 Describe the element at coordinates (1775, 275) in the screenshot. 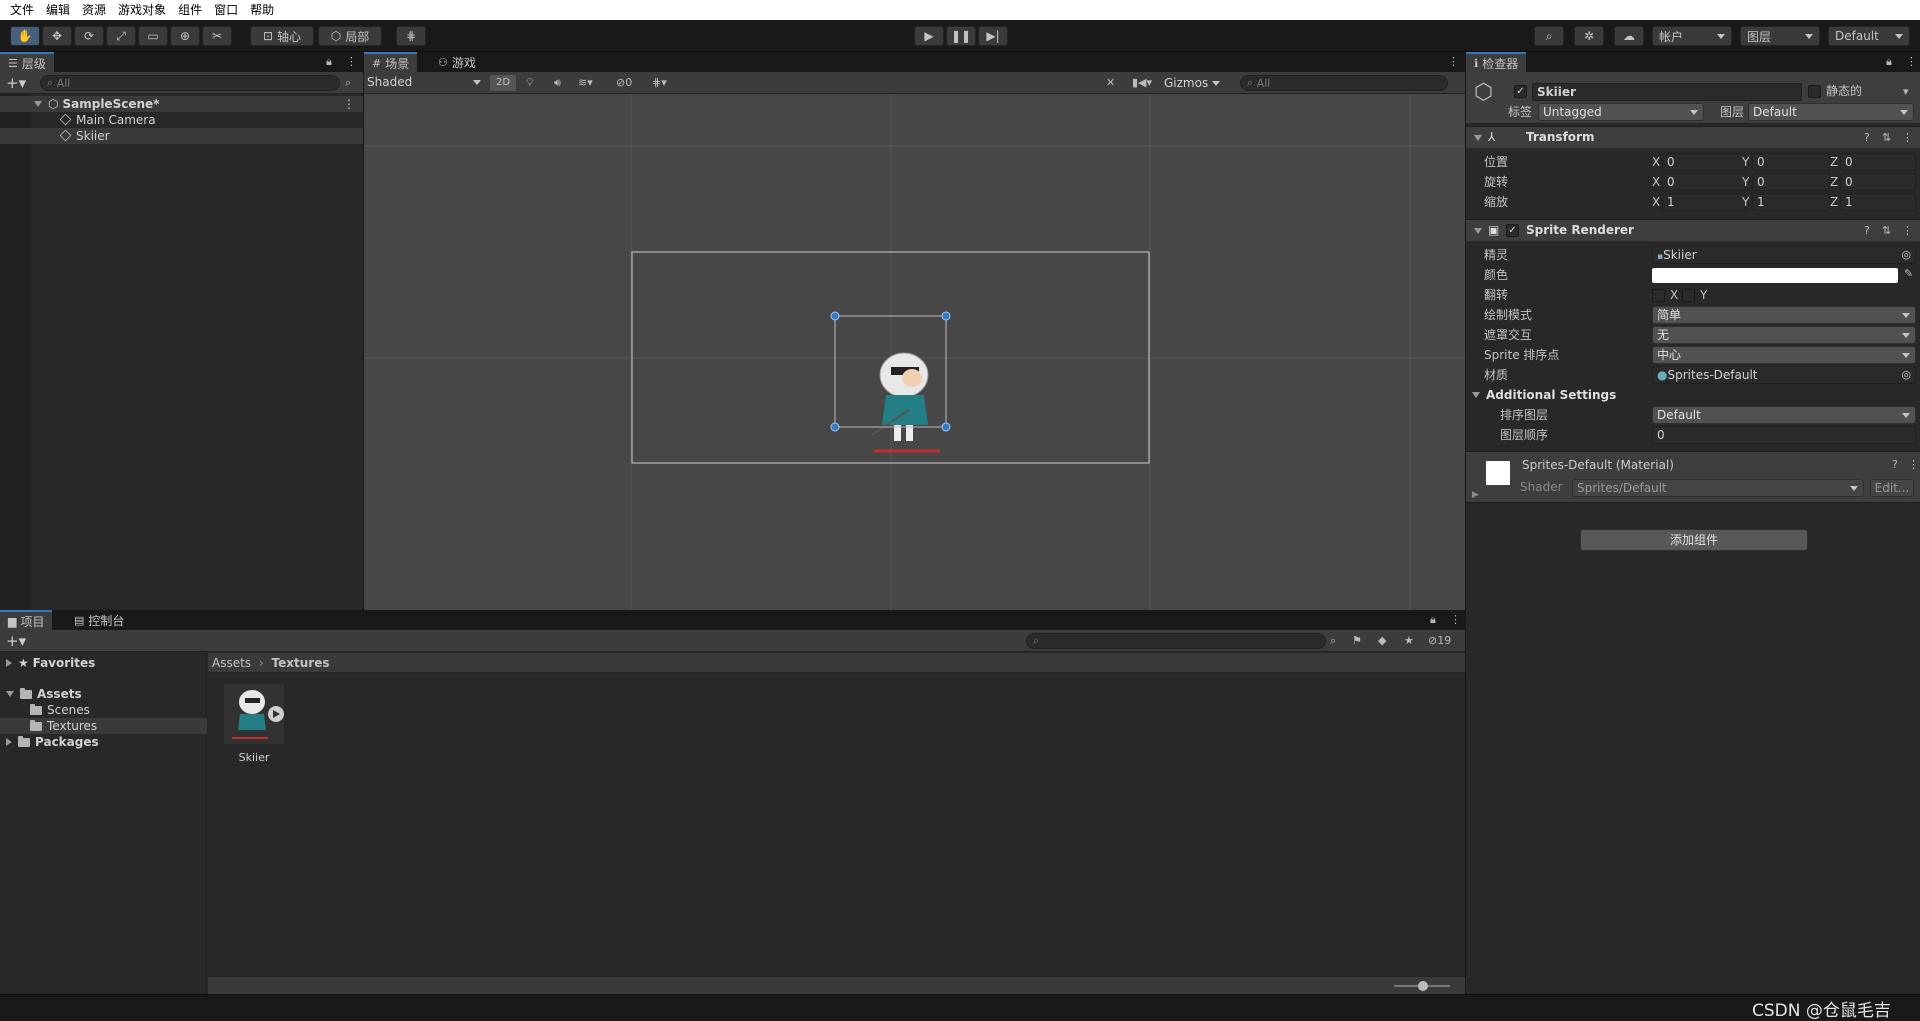

I see `color-swatch` at that location.